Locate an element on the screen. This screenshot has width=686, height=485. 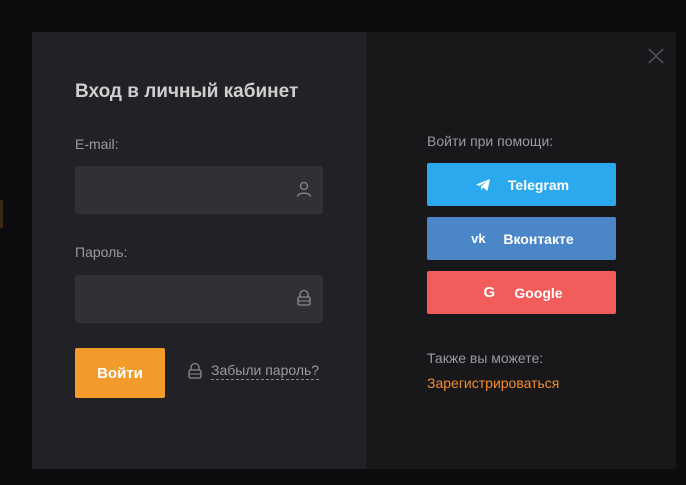
google-button: G Google is located at coordinates (521, 292).